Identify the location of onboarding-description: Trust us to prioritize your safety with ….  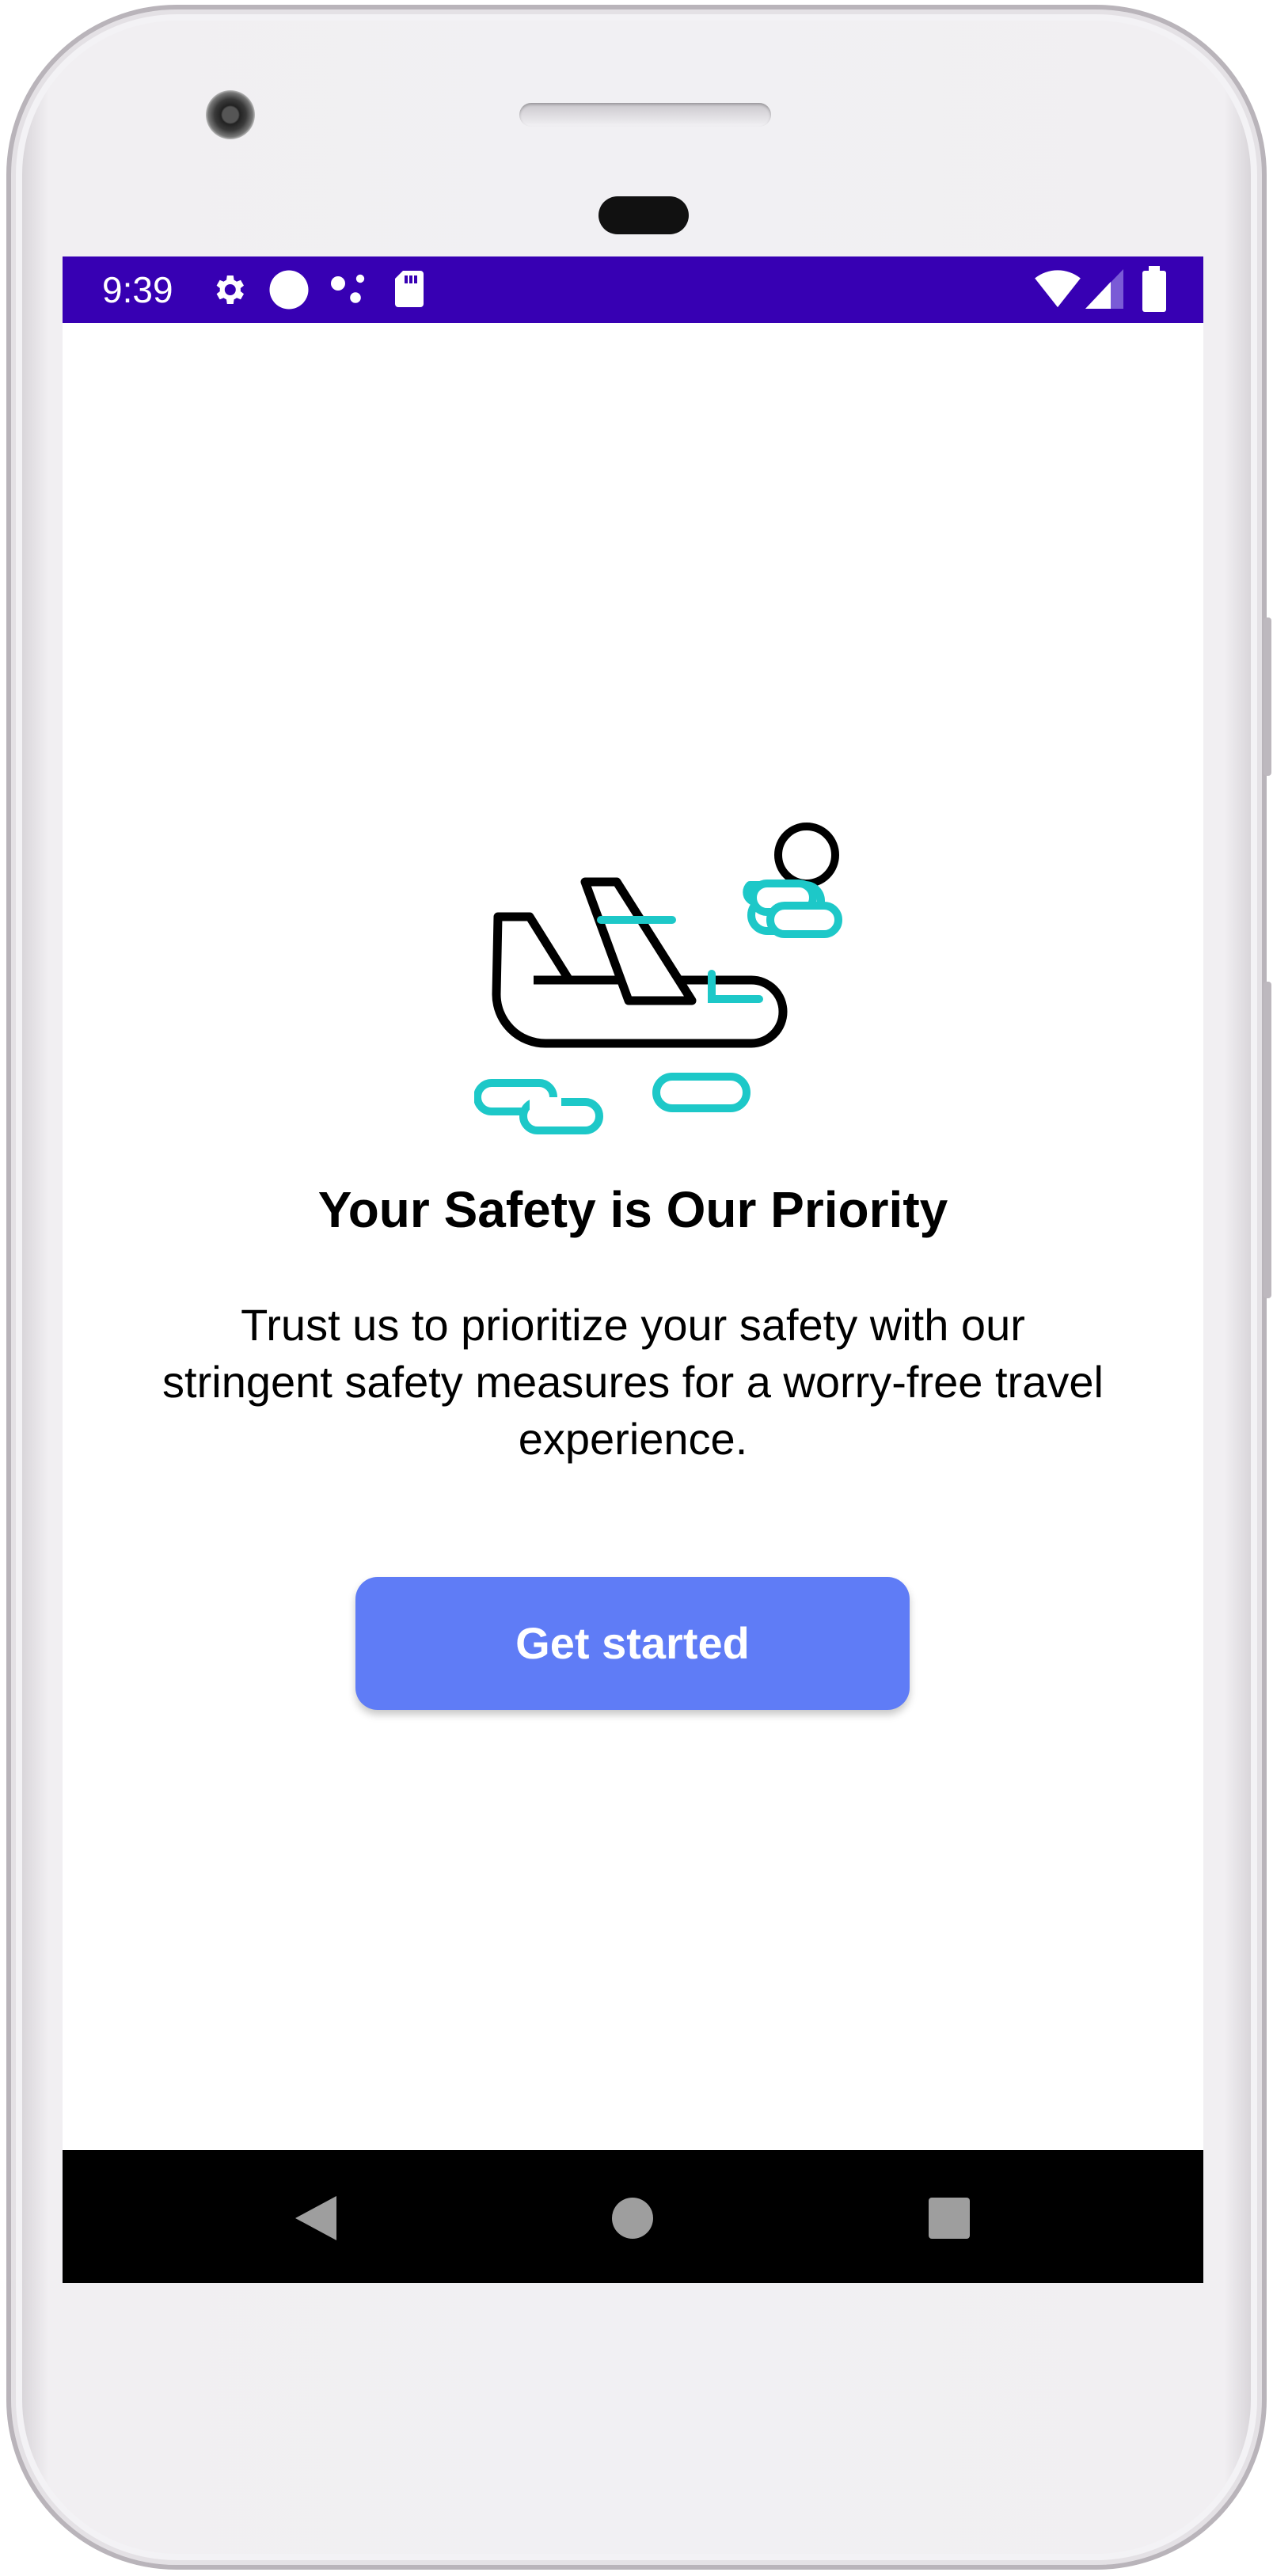
(633, 1382).